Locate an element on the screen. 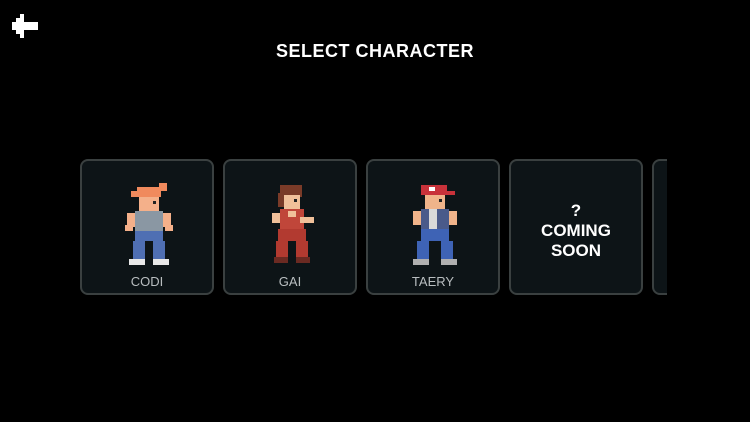 The height and width of the screenshot is (422, 750). codi-sprite is located at coordinates (149, 226).